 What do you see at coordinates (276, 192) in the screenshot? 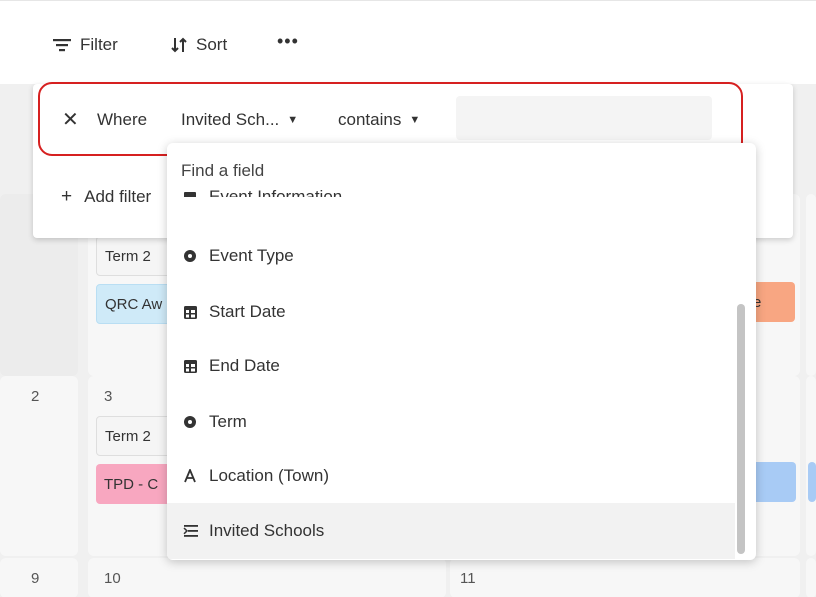
I see `field-option-label: Event Information` at bounding box center [276, 192].